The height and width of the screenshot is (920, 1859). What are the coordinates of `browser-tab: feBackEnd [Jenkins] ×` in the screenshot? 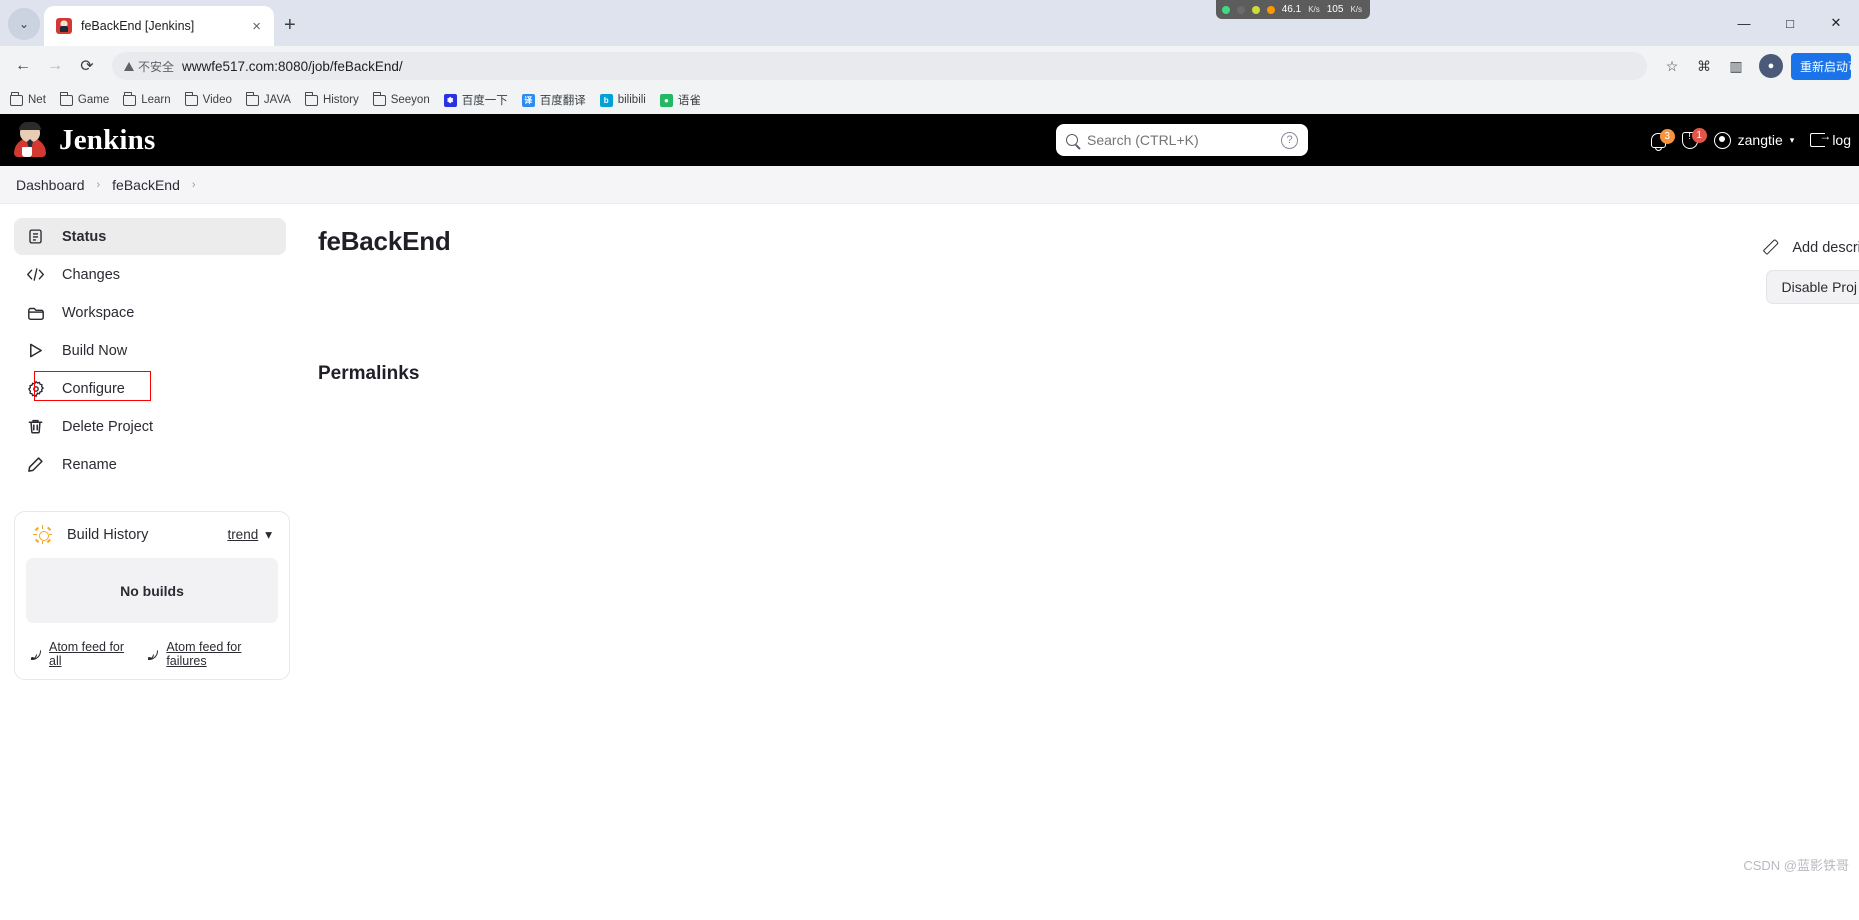 It's located at (159, 26).